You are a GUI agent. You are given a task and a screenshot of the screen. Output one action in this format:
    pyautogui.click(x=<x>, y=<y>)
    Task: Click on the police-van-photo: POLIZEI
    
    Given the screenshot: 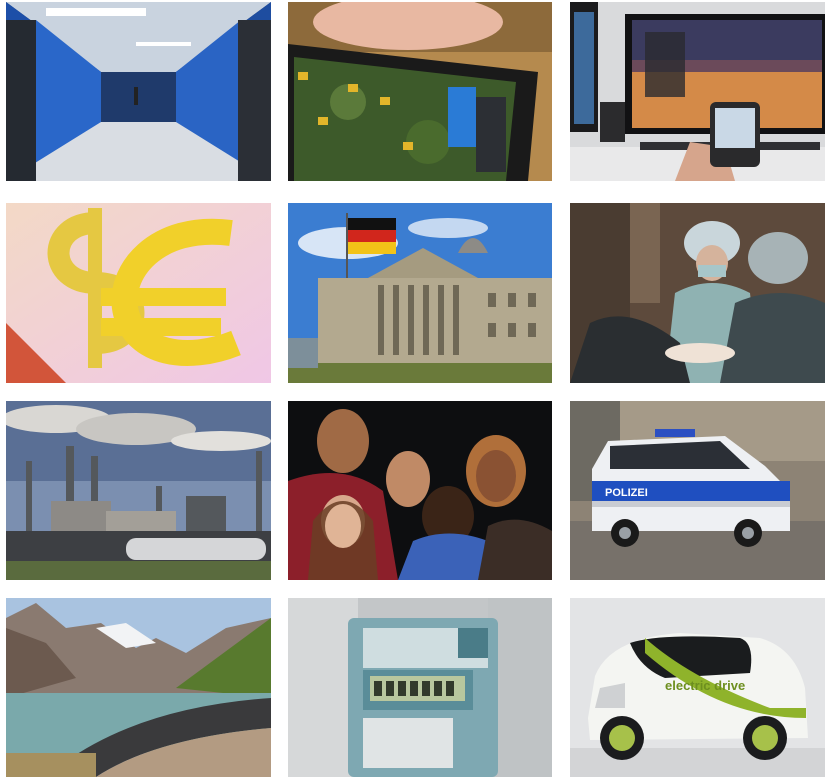 What is the action you would take?
    pyautogui.click(x=697, y=490)
    